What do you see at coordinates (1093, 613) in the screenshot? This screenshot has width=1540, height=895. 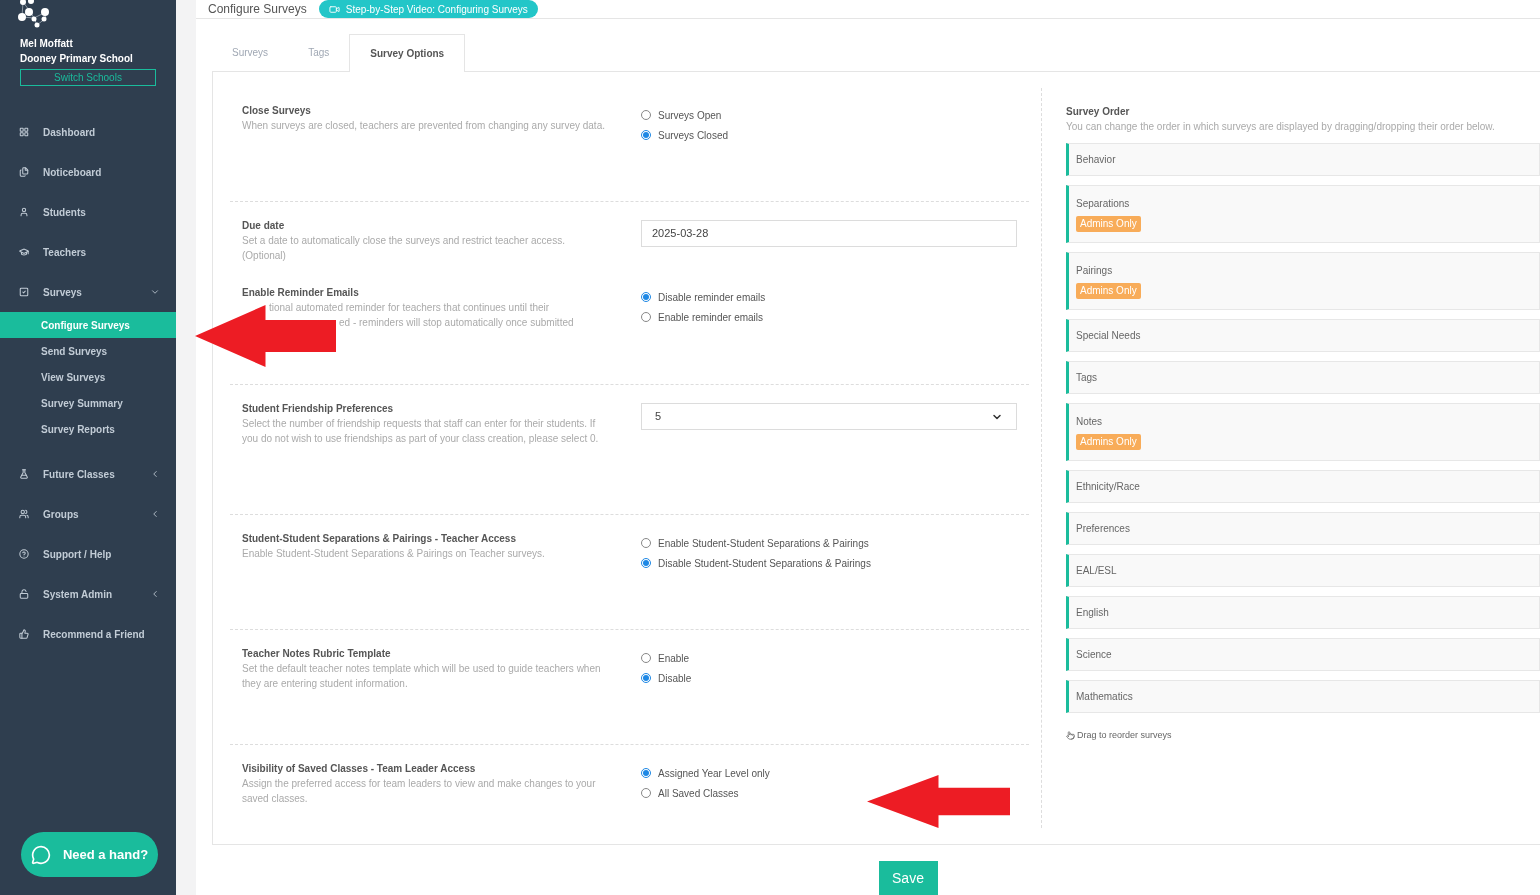 I see `survey-name: English` at bounding box center [1093, 613].